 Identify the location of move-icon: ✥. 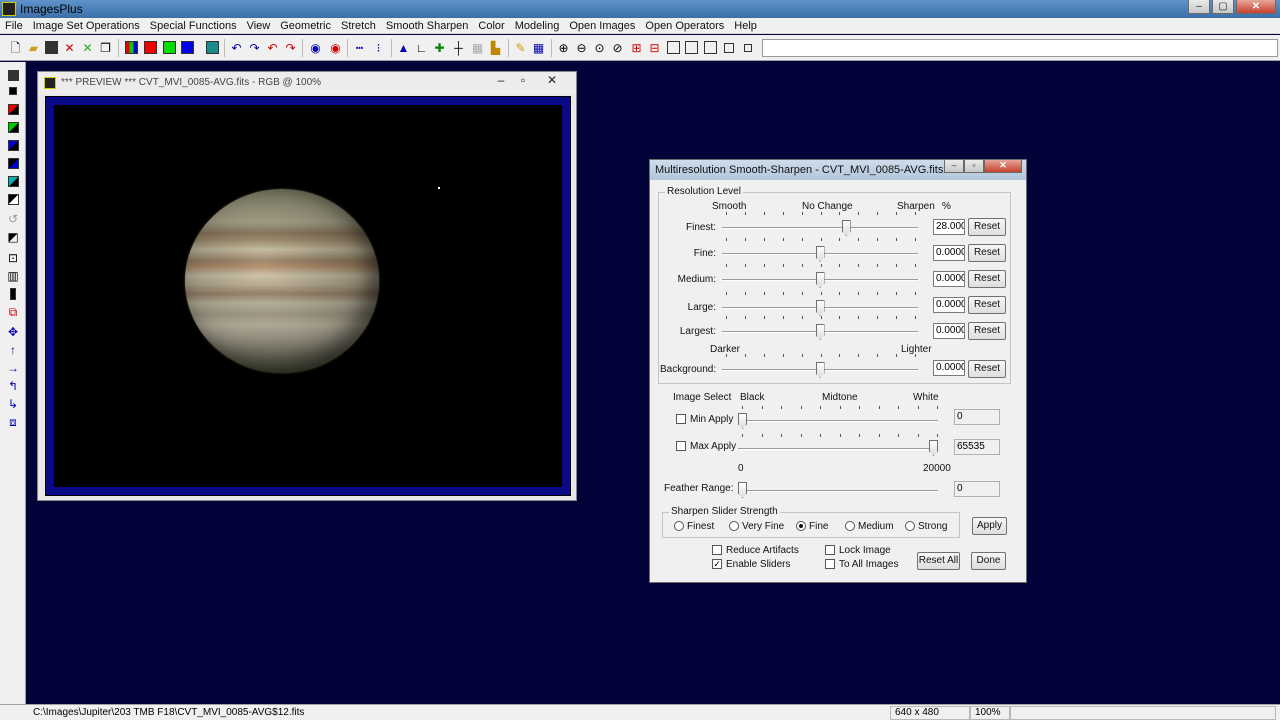
(13, 332).